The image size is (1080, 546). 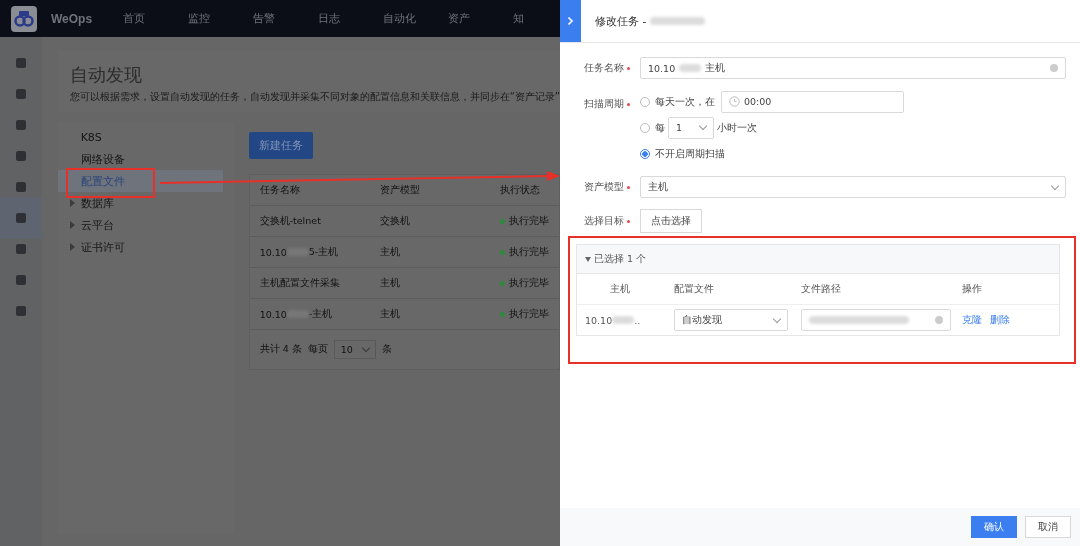 I want to click on table-cell-text: 主机配置文件采集, so click(x=299, y=283).